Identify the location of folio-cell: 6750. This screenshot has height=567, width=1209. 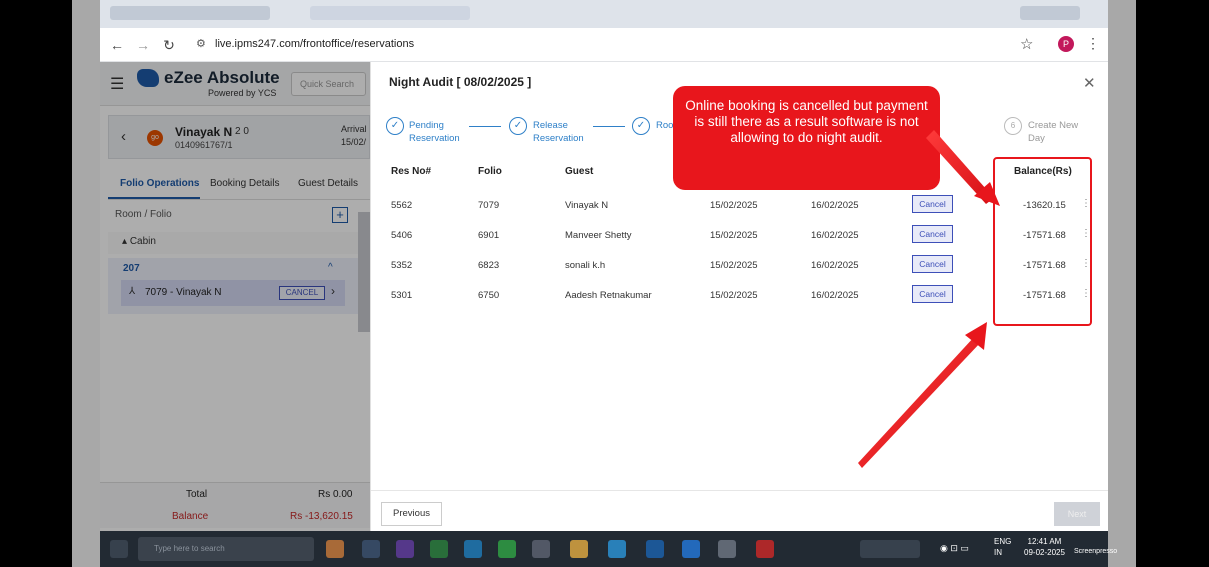
(489, 295).